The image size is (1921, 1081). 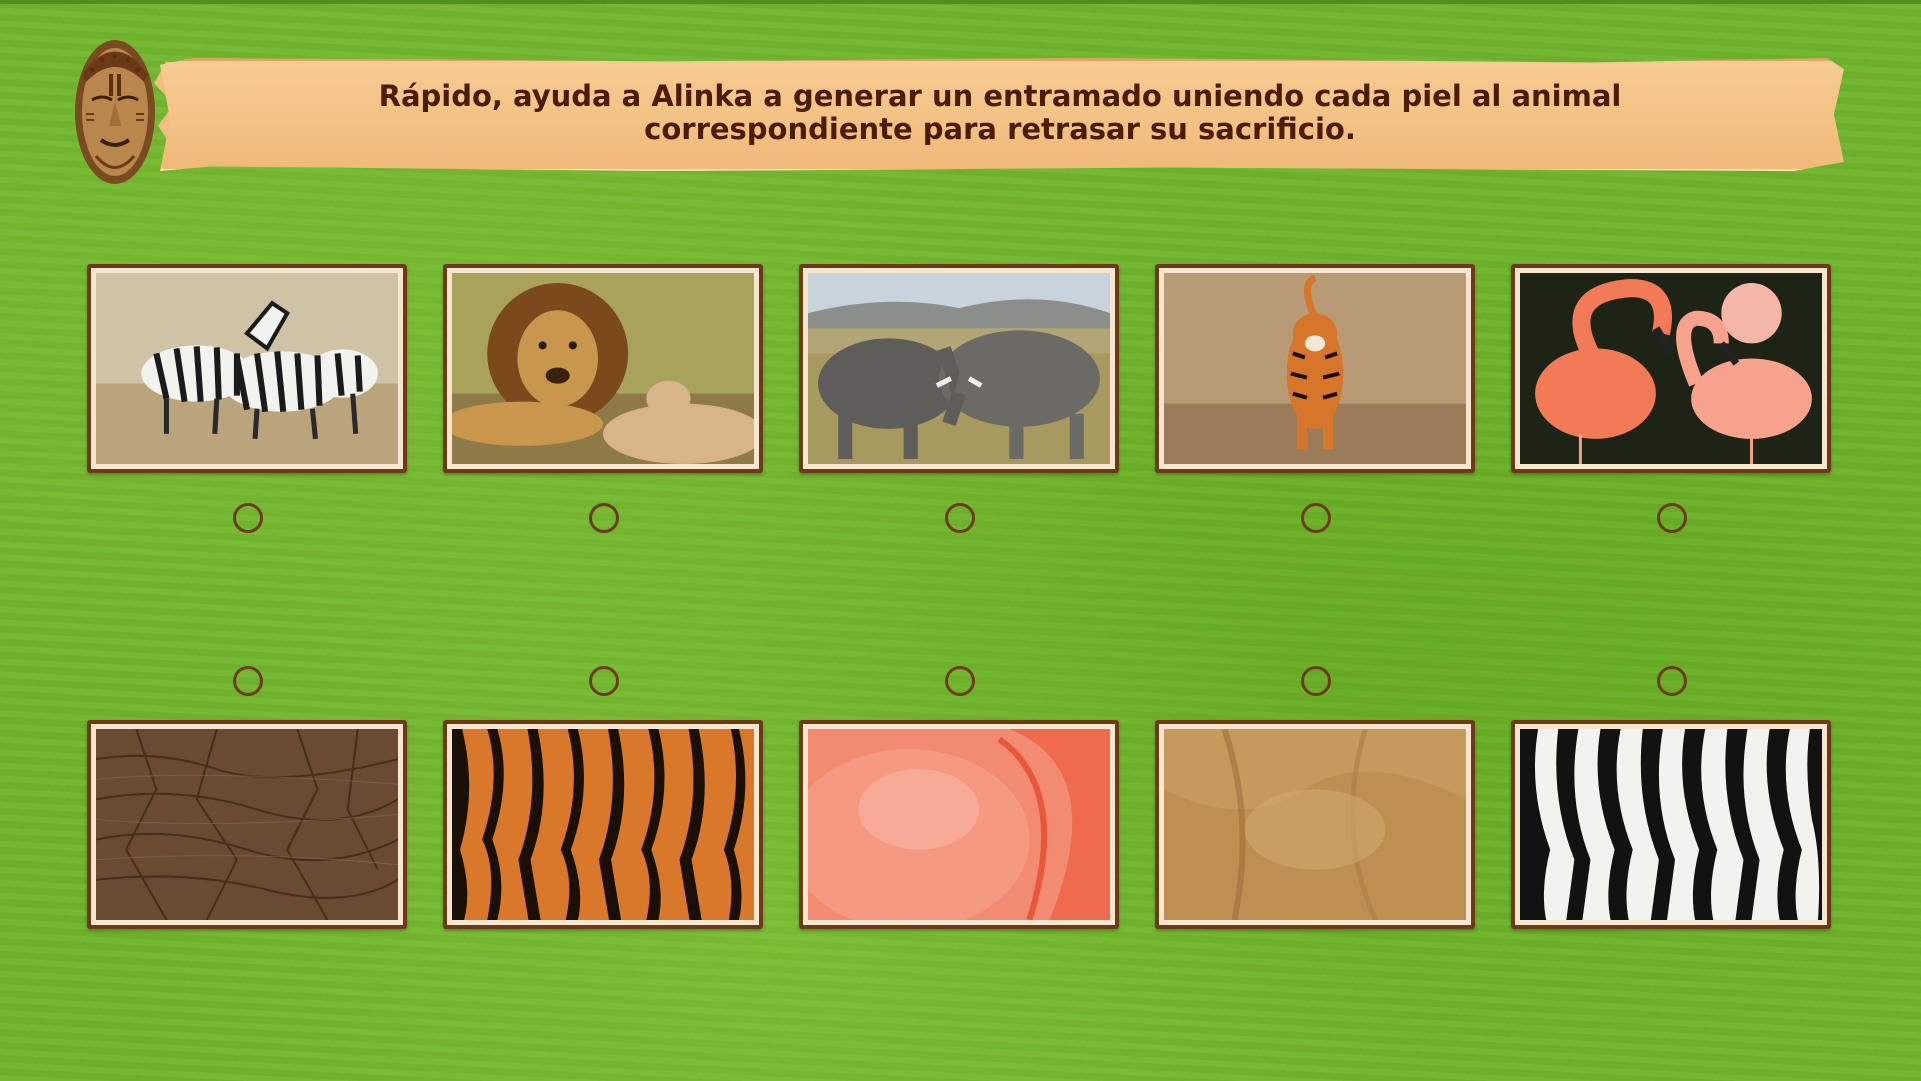 I want to click on flamingo-skin-texture-icon, so click(x=959, y=824).